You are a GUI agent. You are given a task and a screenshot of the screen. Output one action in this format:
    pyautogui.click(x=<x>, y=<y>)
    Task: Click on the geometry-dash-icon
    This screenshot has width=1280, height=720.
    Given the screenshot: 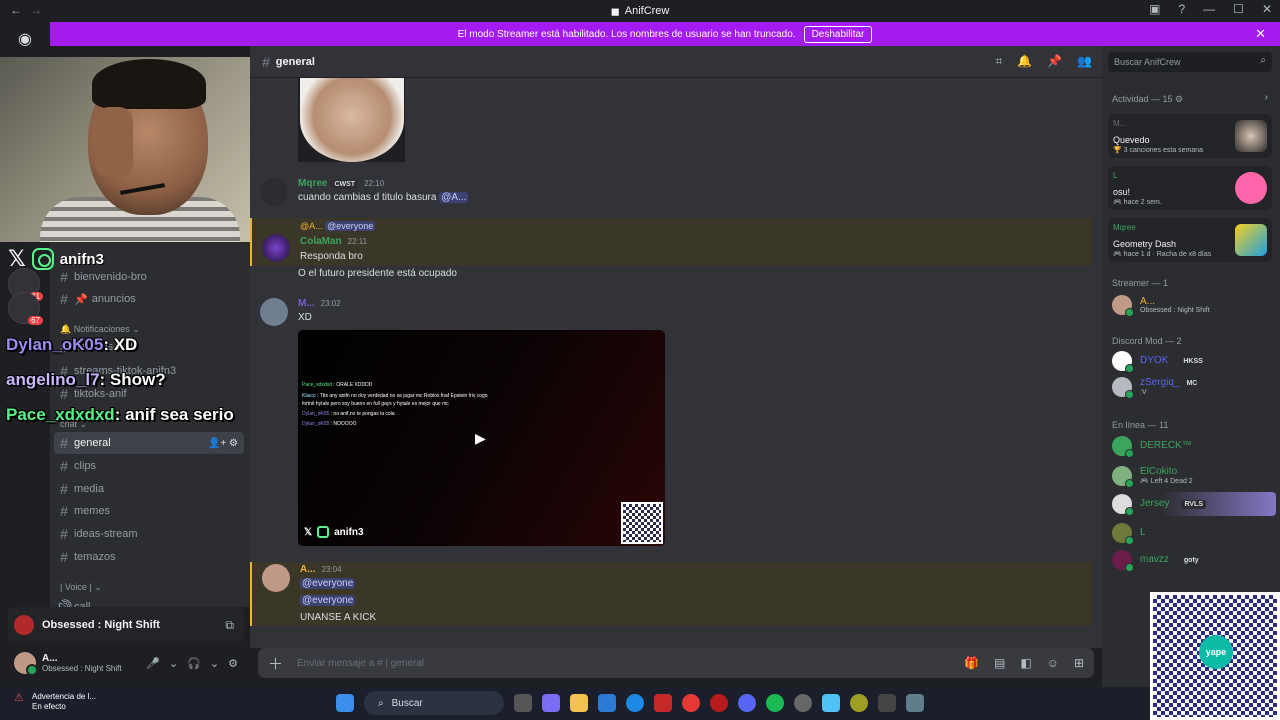 What is the action you would take?
    pyautogui.click(x=1251, y=240)
    